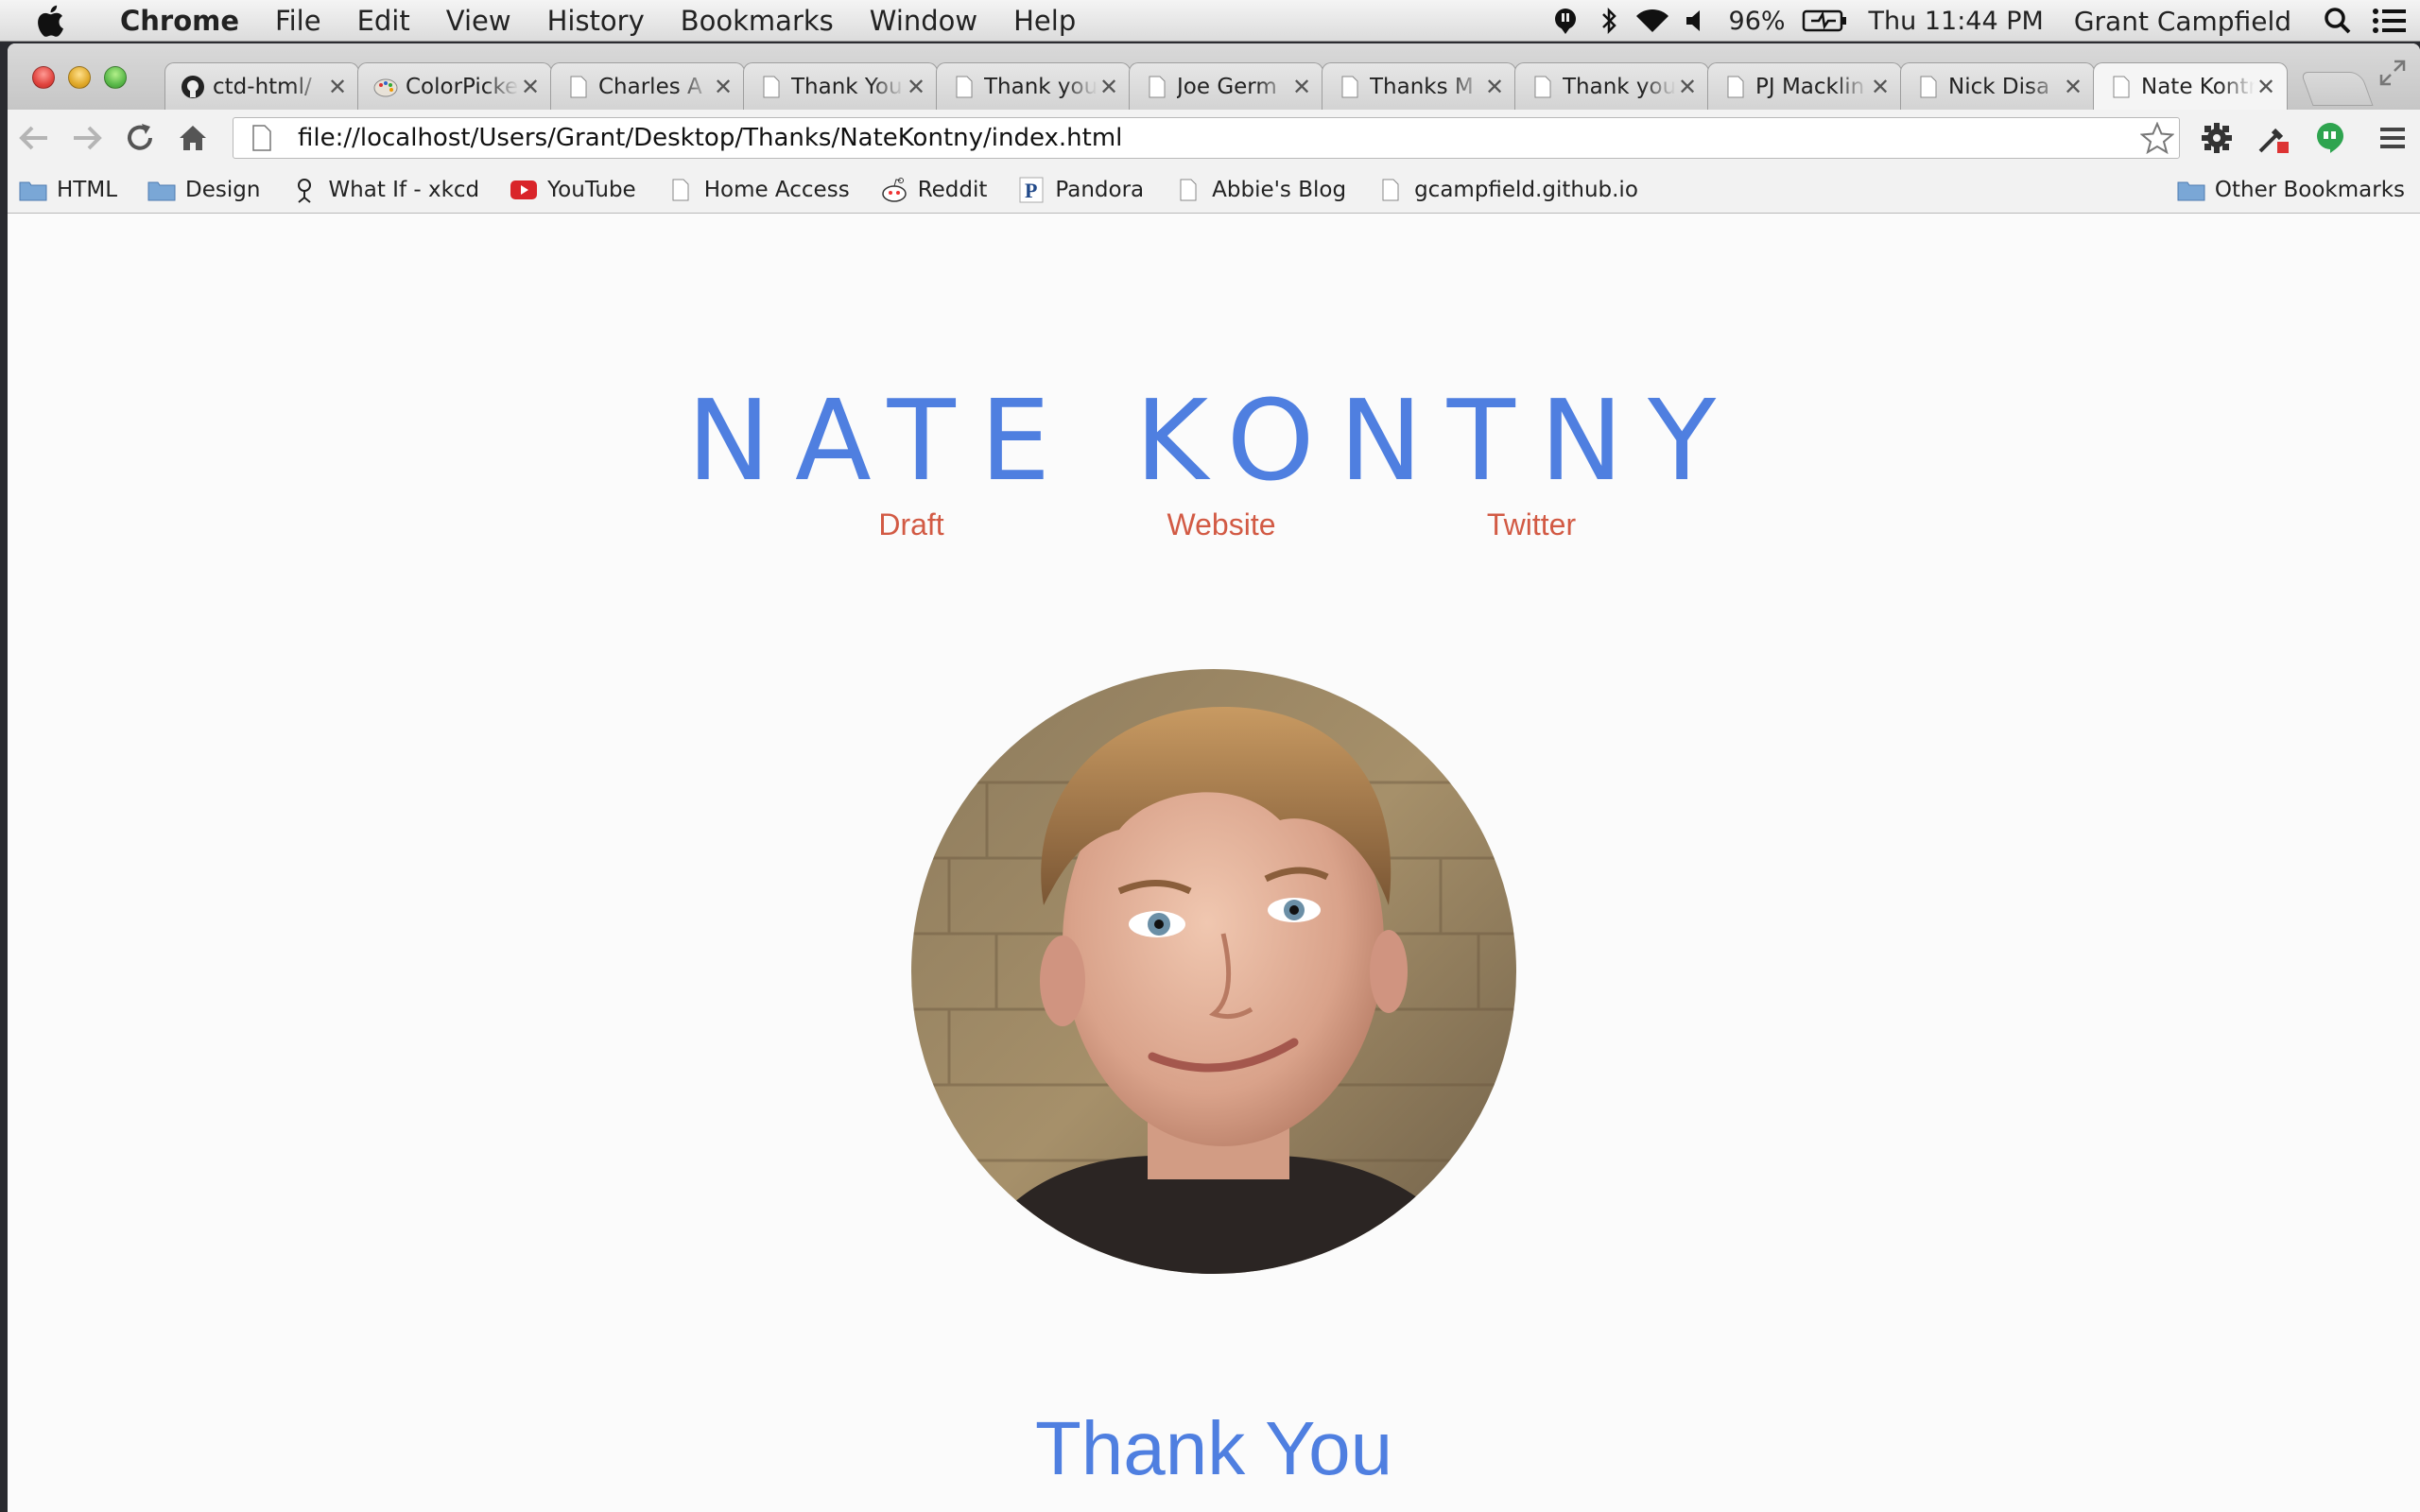 The width and height of the screenshot is (2420, 1512). I want to click on twitter-link: Twitter, so click(1531, 524).